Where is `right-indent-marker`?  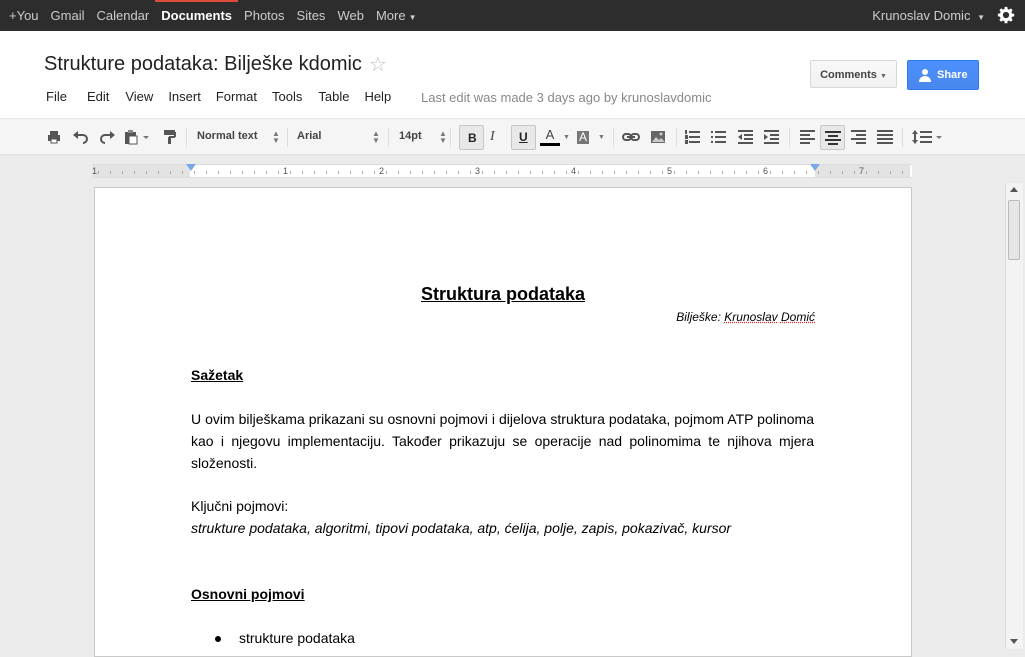
right-indent-marker is located at coordinates (815, 167).